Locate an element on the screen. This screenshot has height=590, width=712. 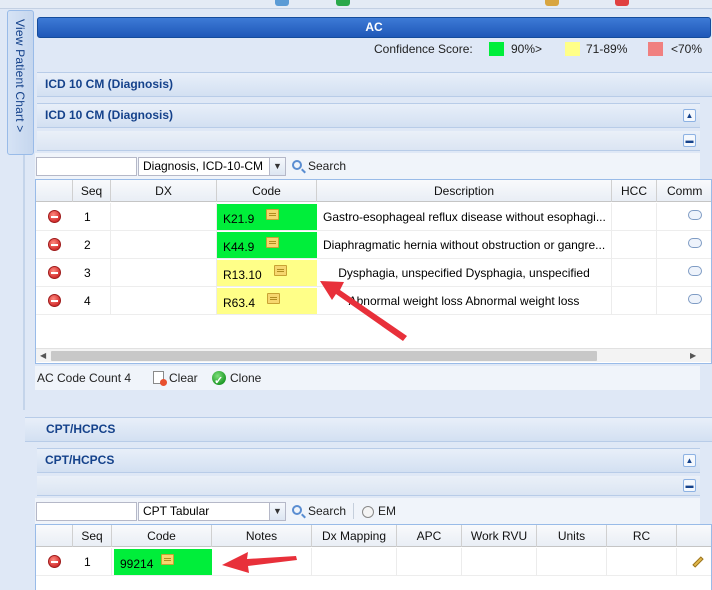
cpt-minimize-icon: ▬ is located at coordinates (689, 485).